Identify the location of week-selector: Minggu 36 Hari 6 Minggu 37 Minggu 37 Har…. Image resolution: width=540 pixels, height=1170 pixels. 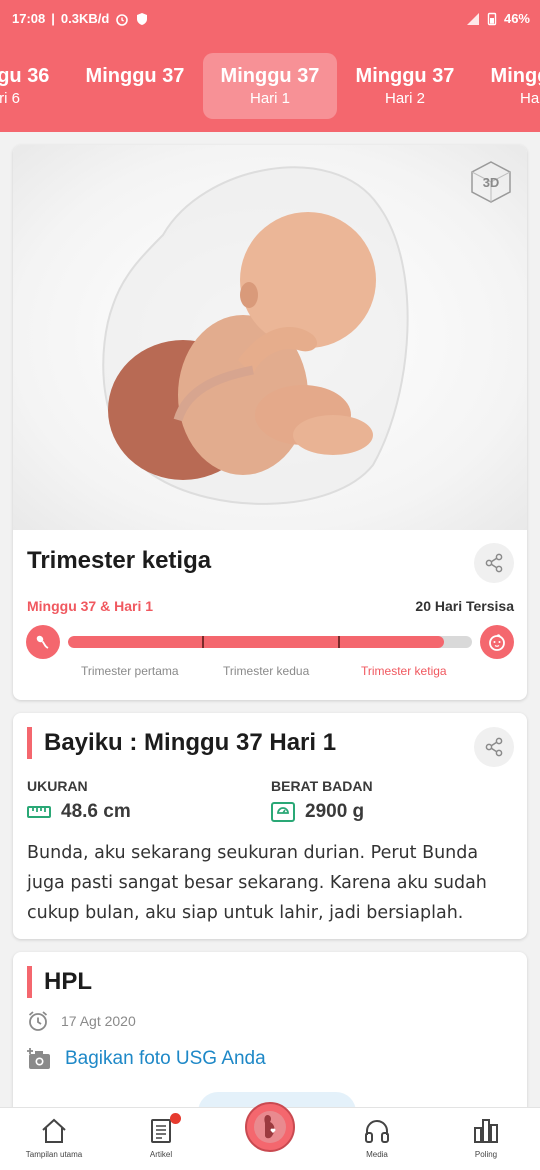
(270, 86).